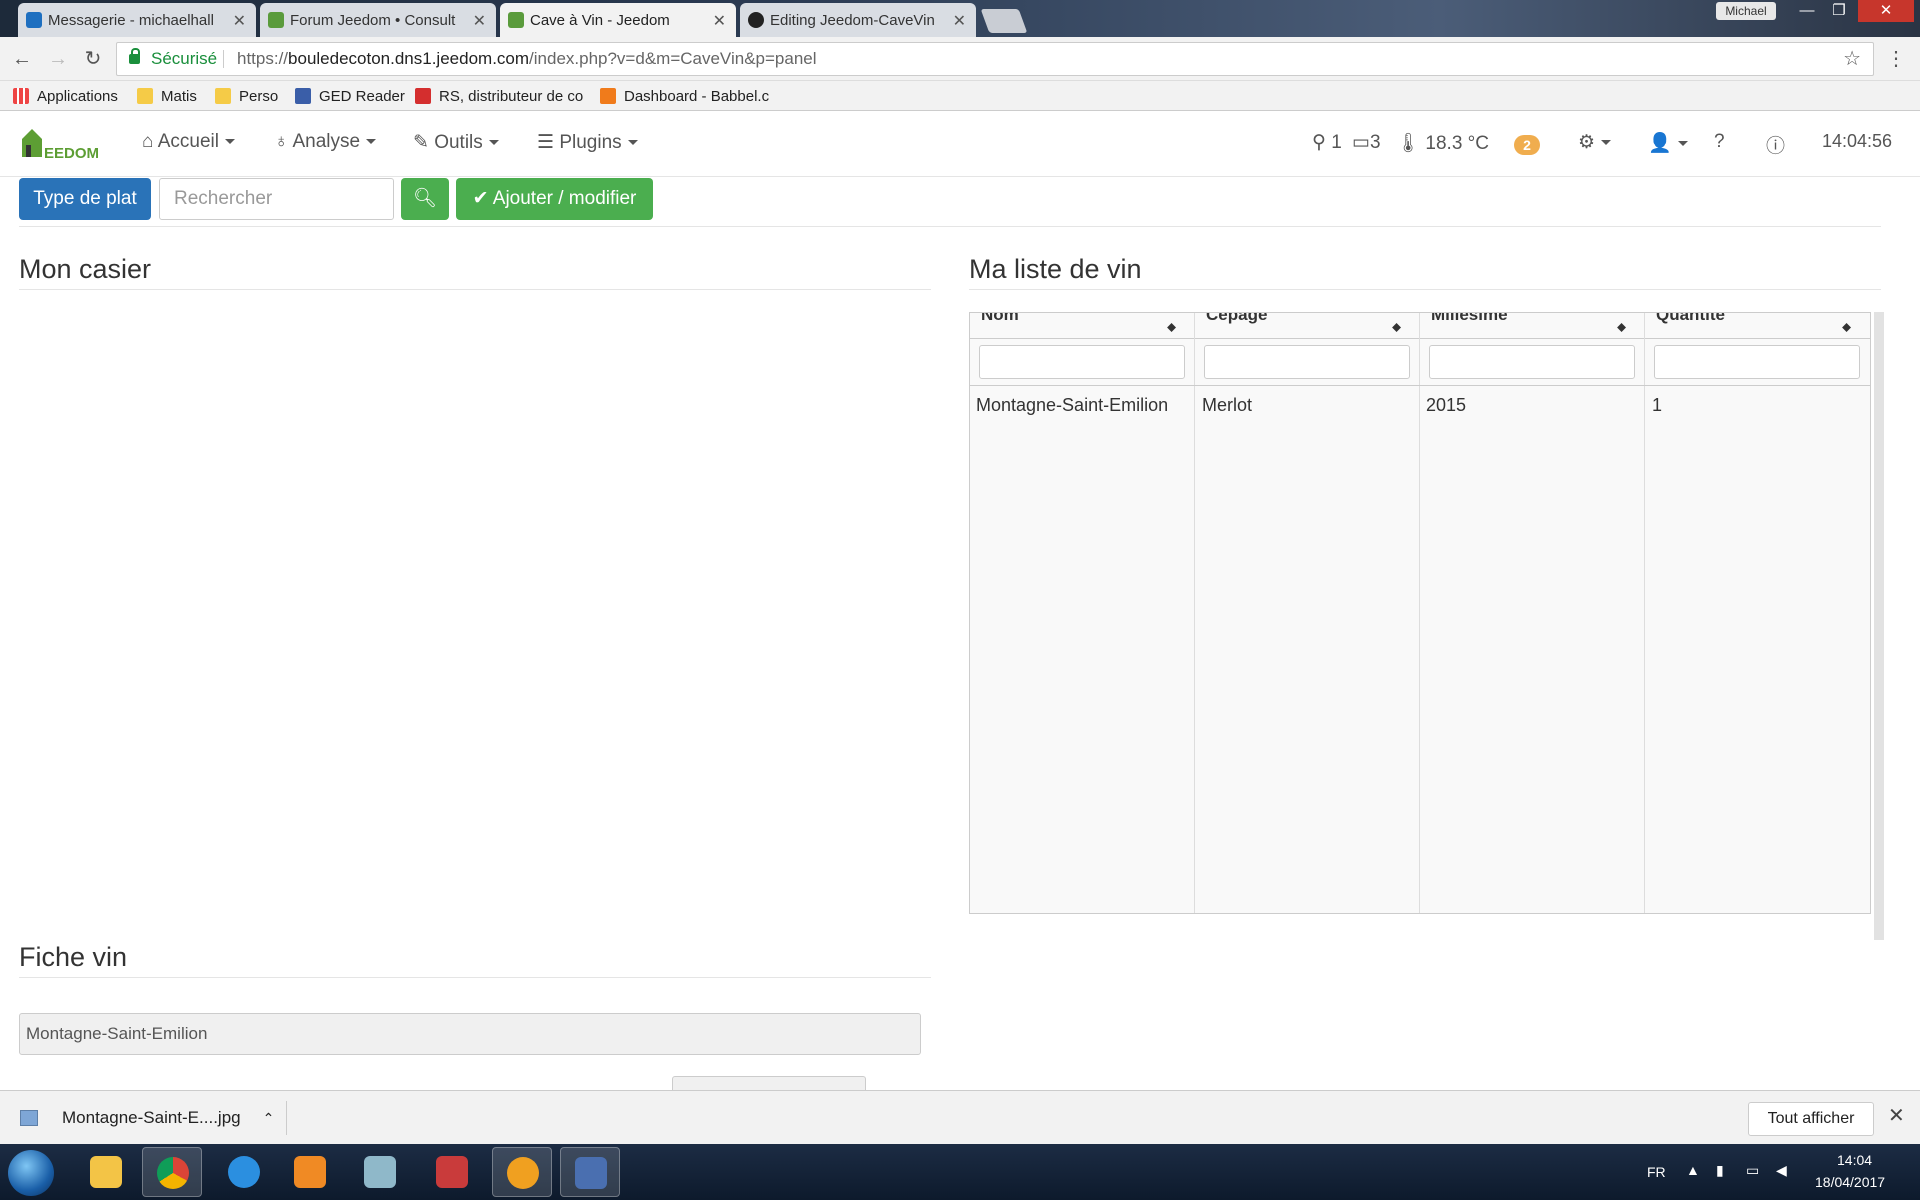 Image resolution: width=1920 pixels, height=1200 pixels. What do you see at coordinates (1690, 319) in the screenshot?
I see `column-header-quantite: Quantite` at bounding box center [1690, 319].